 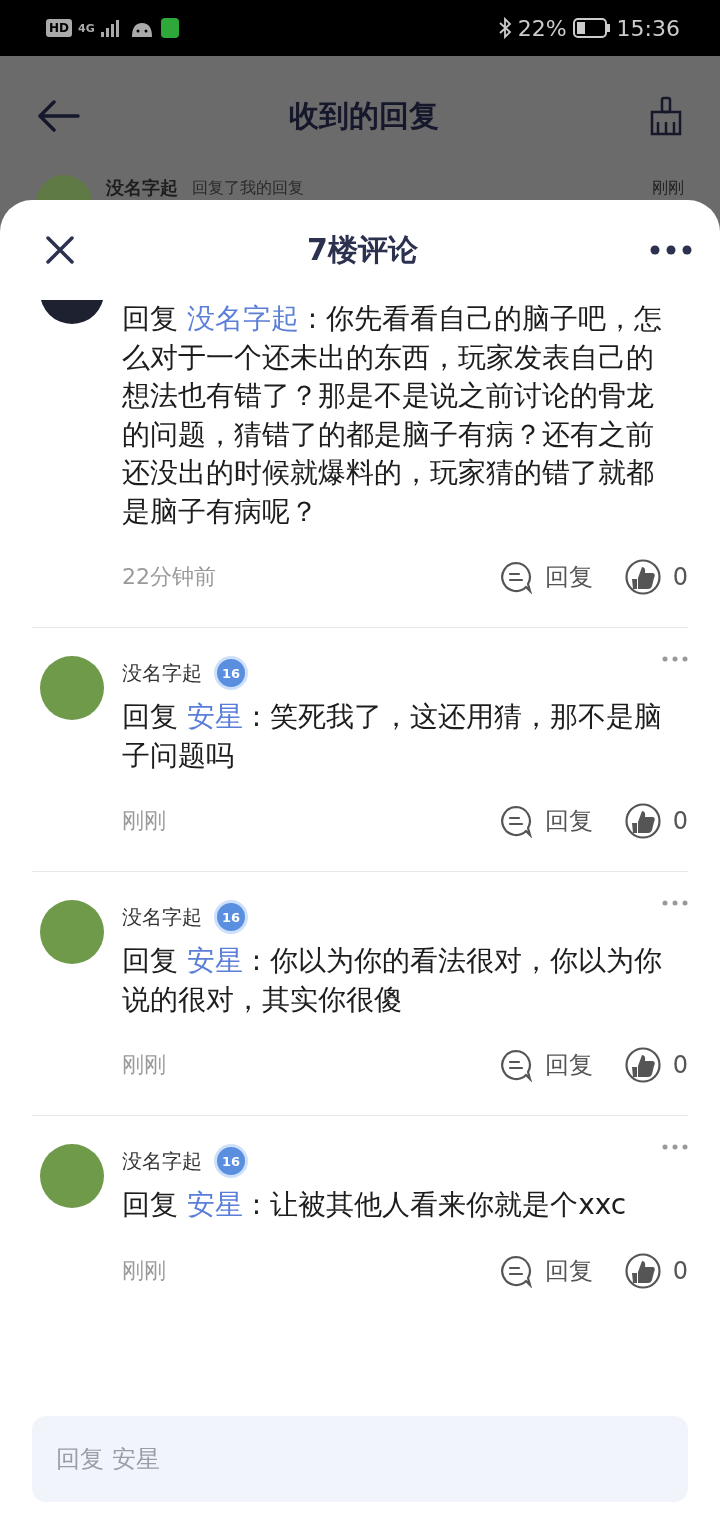 What do you see at coordinates (591, 28) in the screenshot?
I see `battery-icon` at bounding box center [591, 28].